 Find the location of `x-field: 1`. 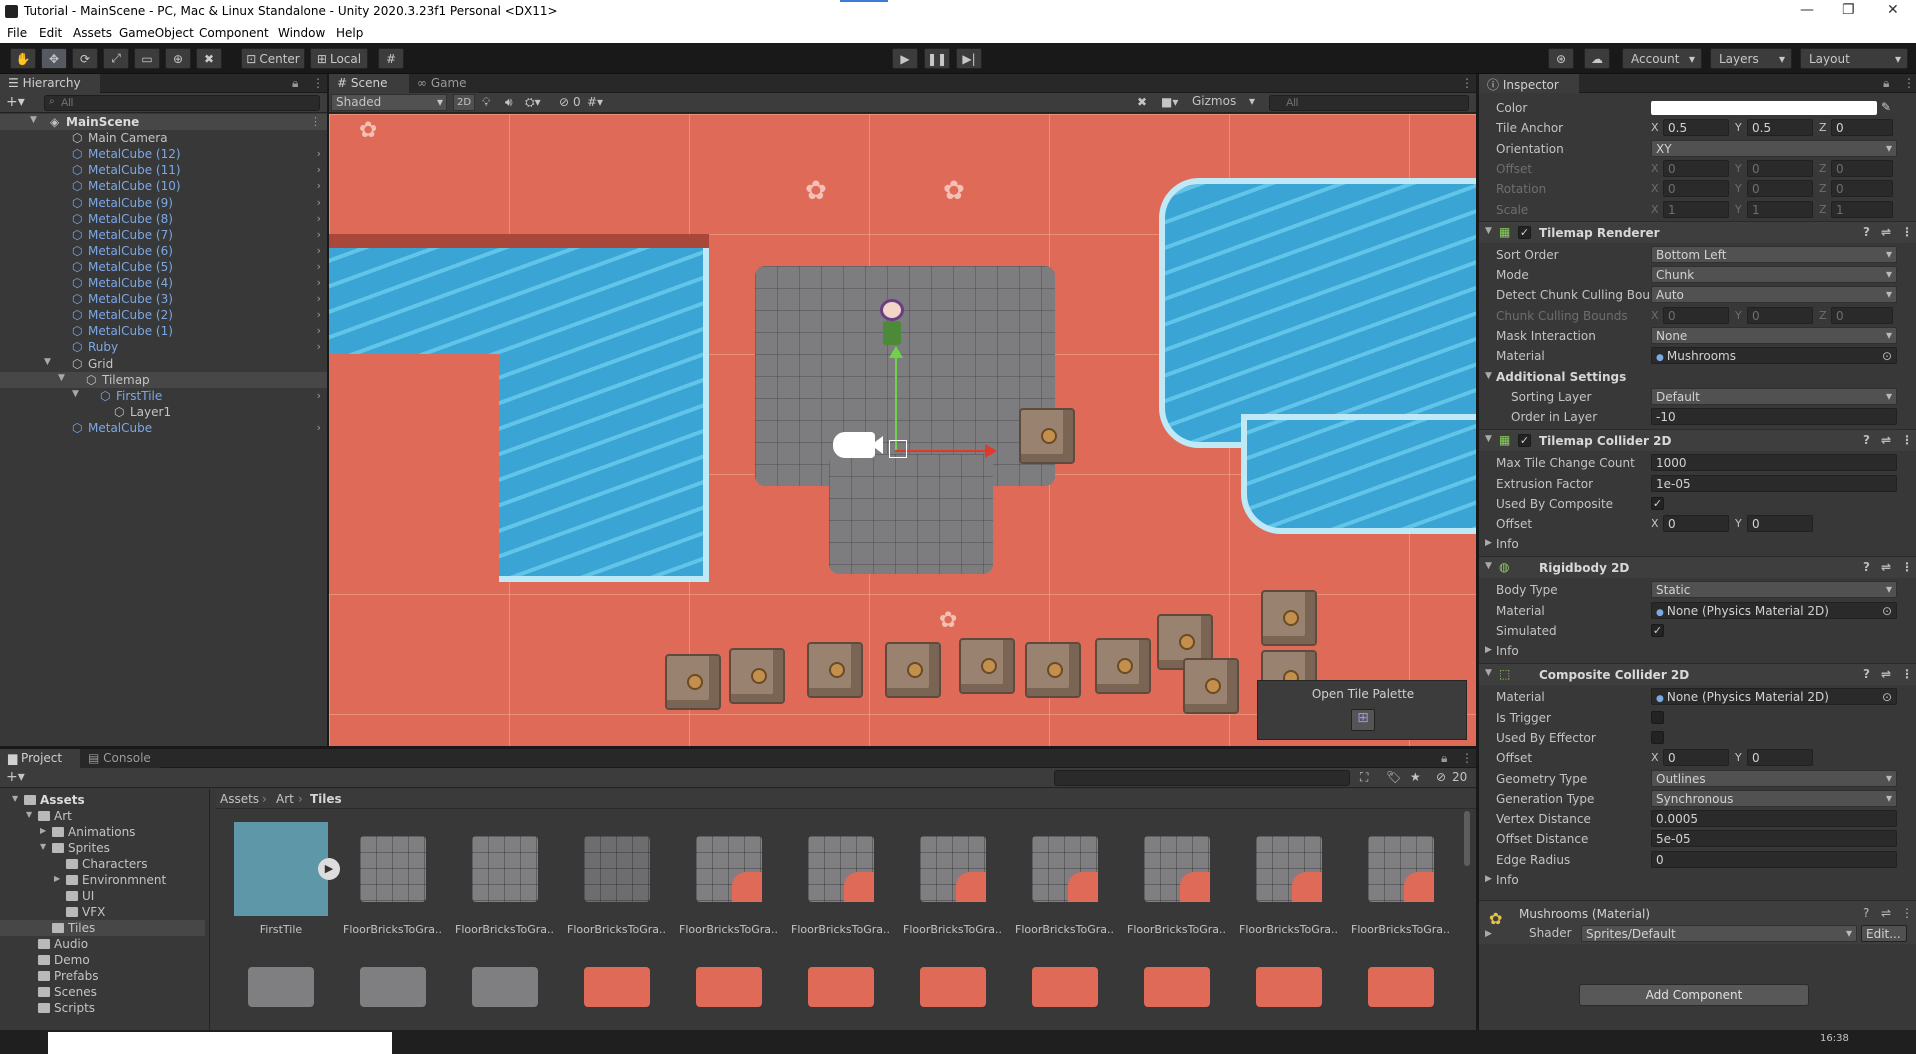

x-field: 1 is located at coordinates (1696, 209).